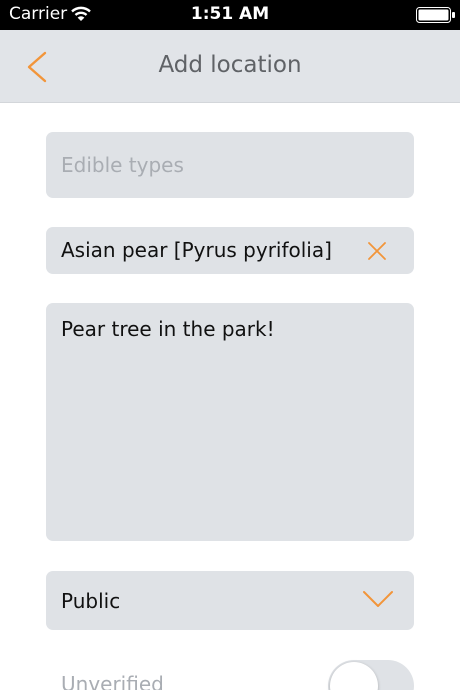 The width and height of the screenshot is (460, 690). What do you see at coordinates (230, 600) in the screenshot?
I see `access-select: Public` at bounding box center [230, 600].